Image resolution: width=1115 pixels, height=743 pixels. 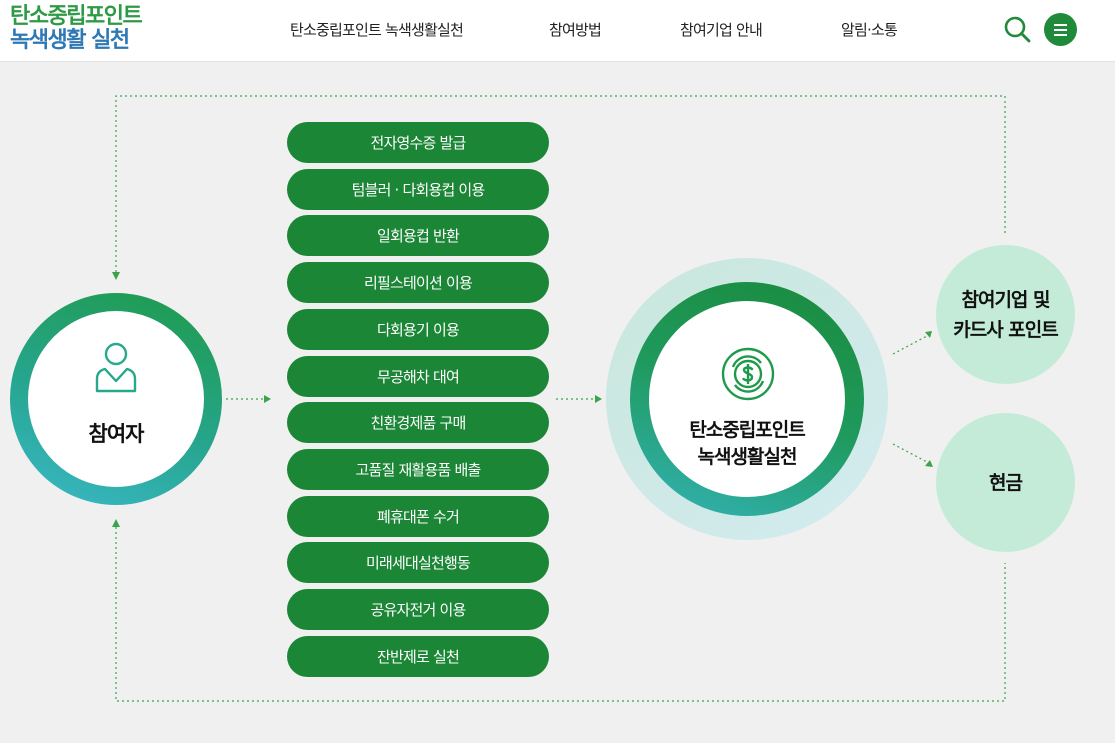 I want to click on dollar-coin-icon, so click(x=748, y=374).